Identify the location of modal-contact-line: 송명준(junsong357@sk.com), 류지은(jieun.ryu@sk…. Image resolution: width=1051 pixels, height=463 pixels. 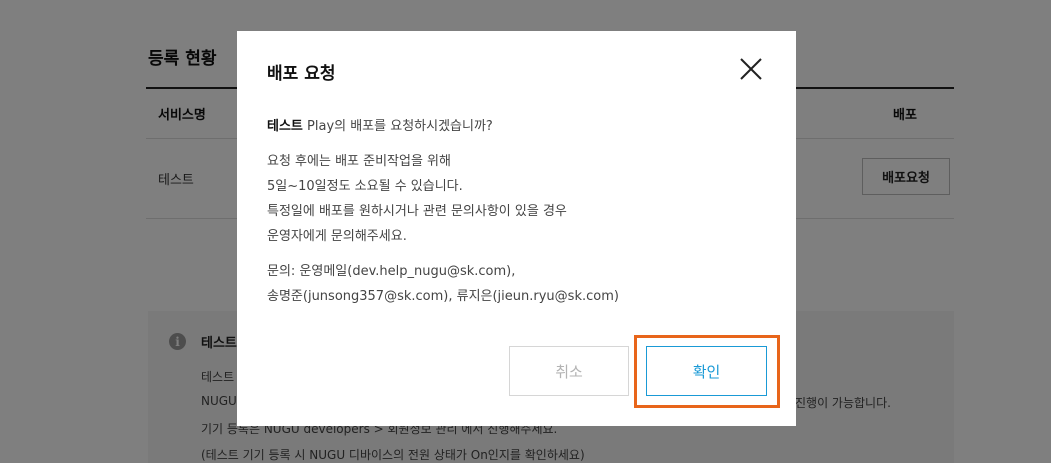
(443, 296).